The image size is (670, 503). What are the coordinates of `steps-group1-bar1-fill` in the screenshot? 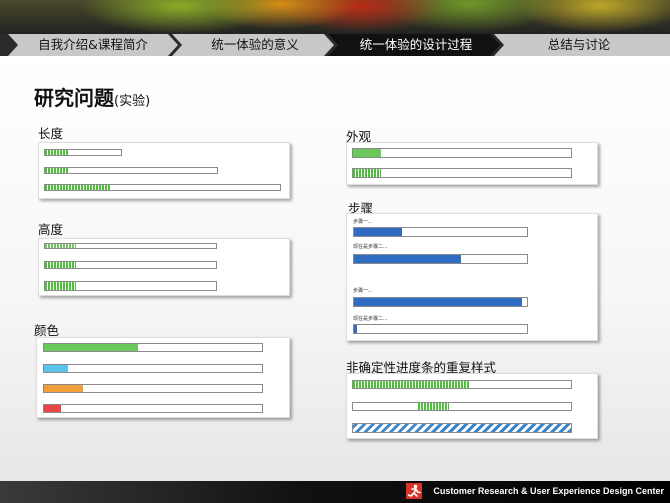 It's located at (378, 232).